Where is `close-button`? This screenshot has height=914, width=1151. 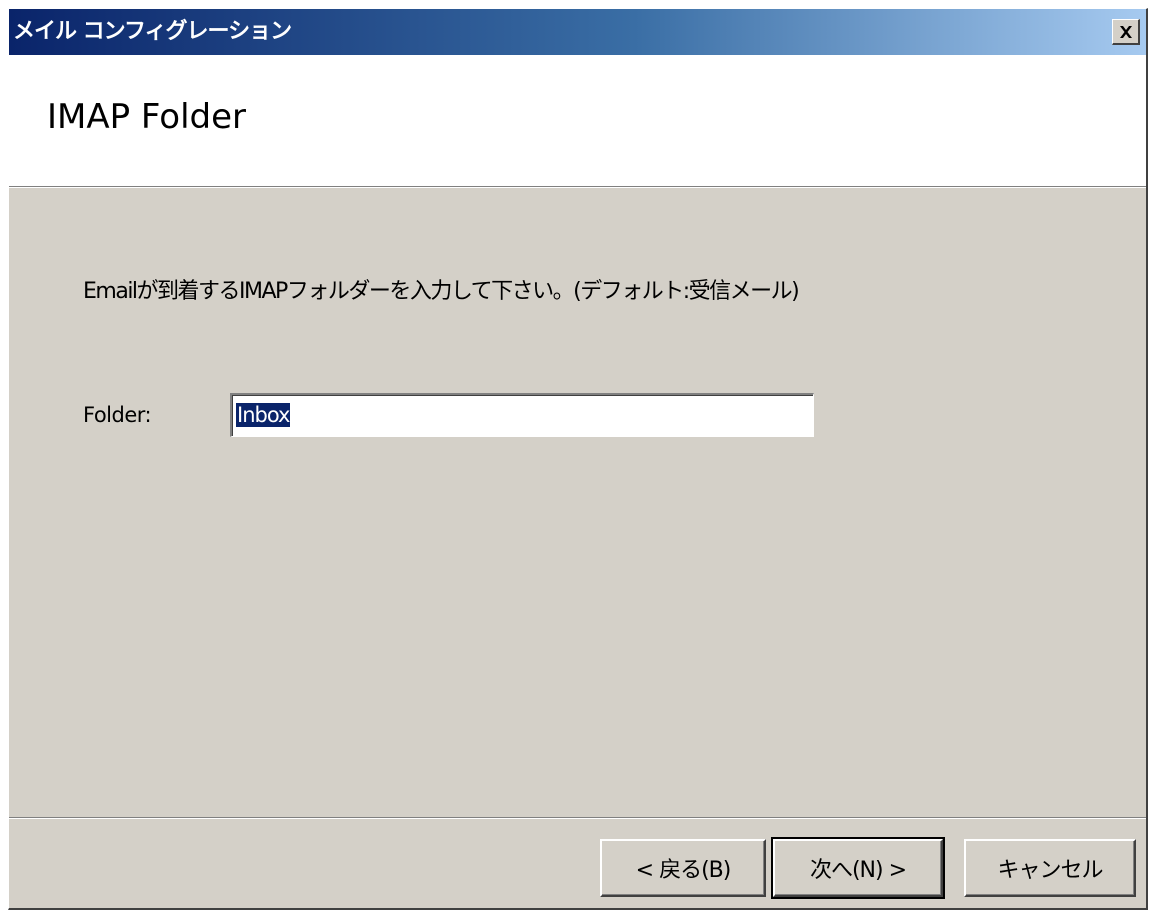
close-button is located at coordinates (1126, 32).